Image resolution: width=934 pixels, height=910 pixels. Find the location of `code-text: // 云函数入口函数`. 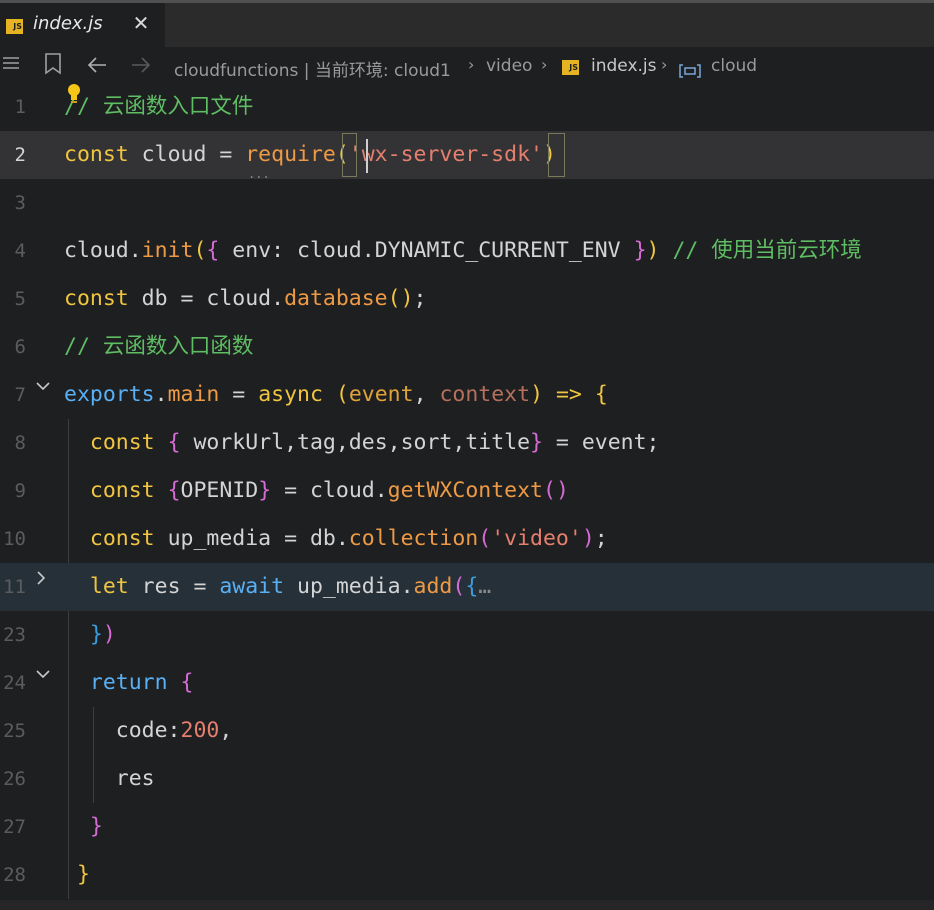

code-text: // 云函数入口函数 is located at coordinates (159, 346).